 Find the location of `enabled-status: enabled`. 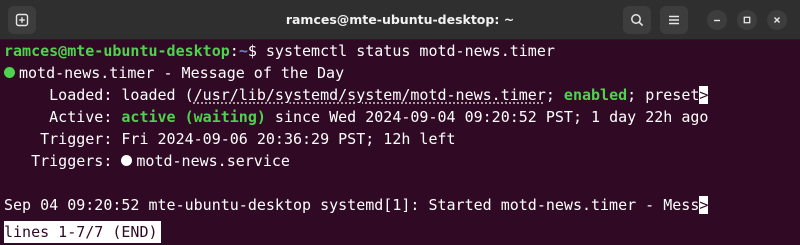

enabled-status: enabled is located at coordinates (595, 95).